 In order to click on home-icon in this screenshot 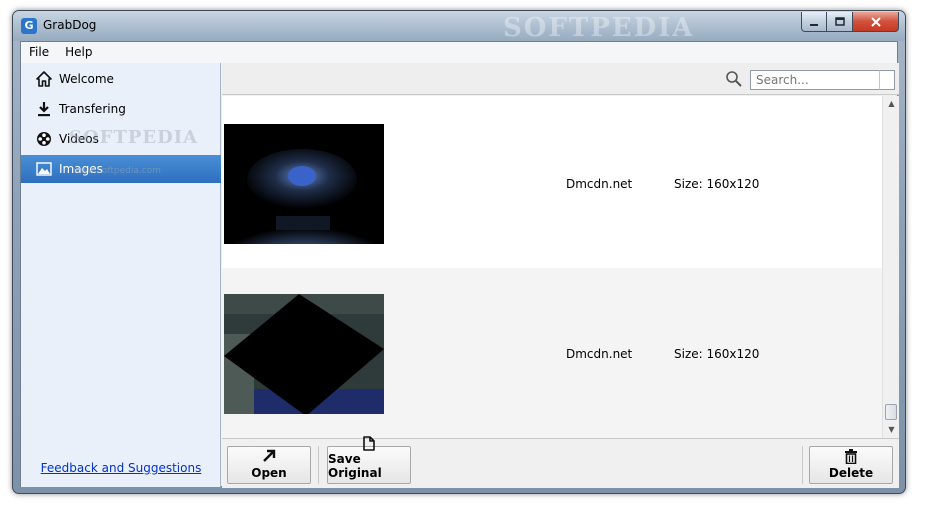, I will do `click(44, 79)`.